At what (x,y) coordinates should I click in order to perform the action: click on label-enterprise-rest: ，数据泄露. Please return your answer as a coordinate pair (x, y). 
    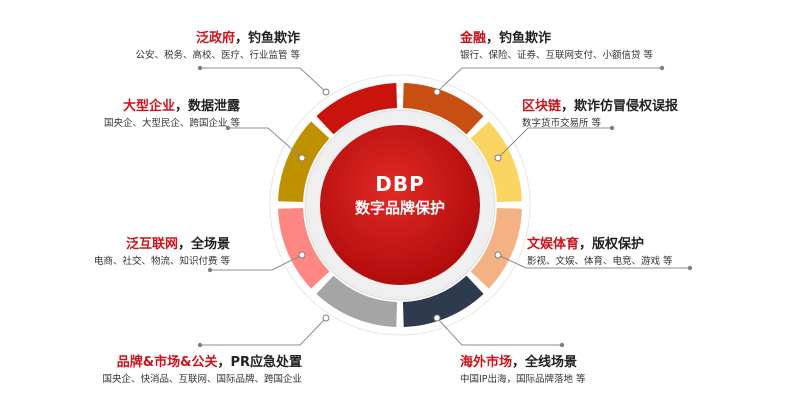
    Looking at the image, I should click on (207, 106).